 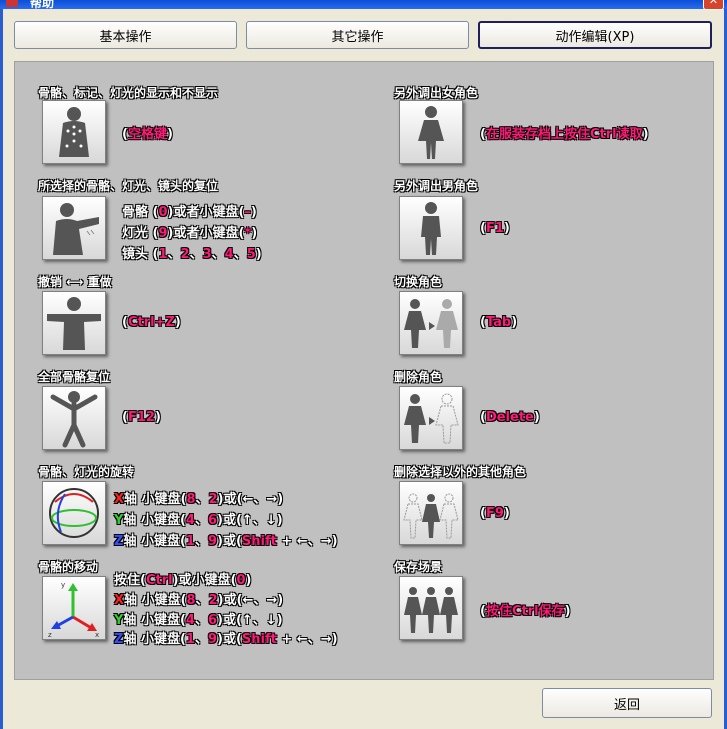 What do you see at coordinates (125, 35) in the screenshot?
I see `tab-basic-operations: 基本操作` at bounding box center [125, 35].